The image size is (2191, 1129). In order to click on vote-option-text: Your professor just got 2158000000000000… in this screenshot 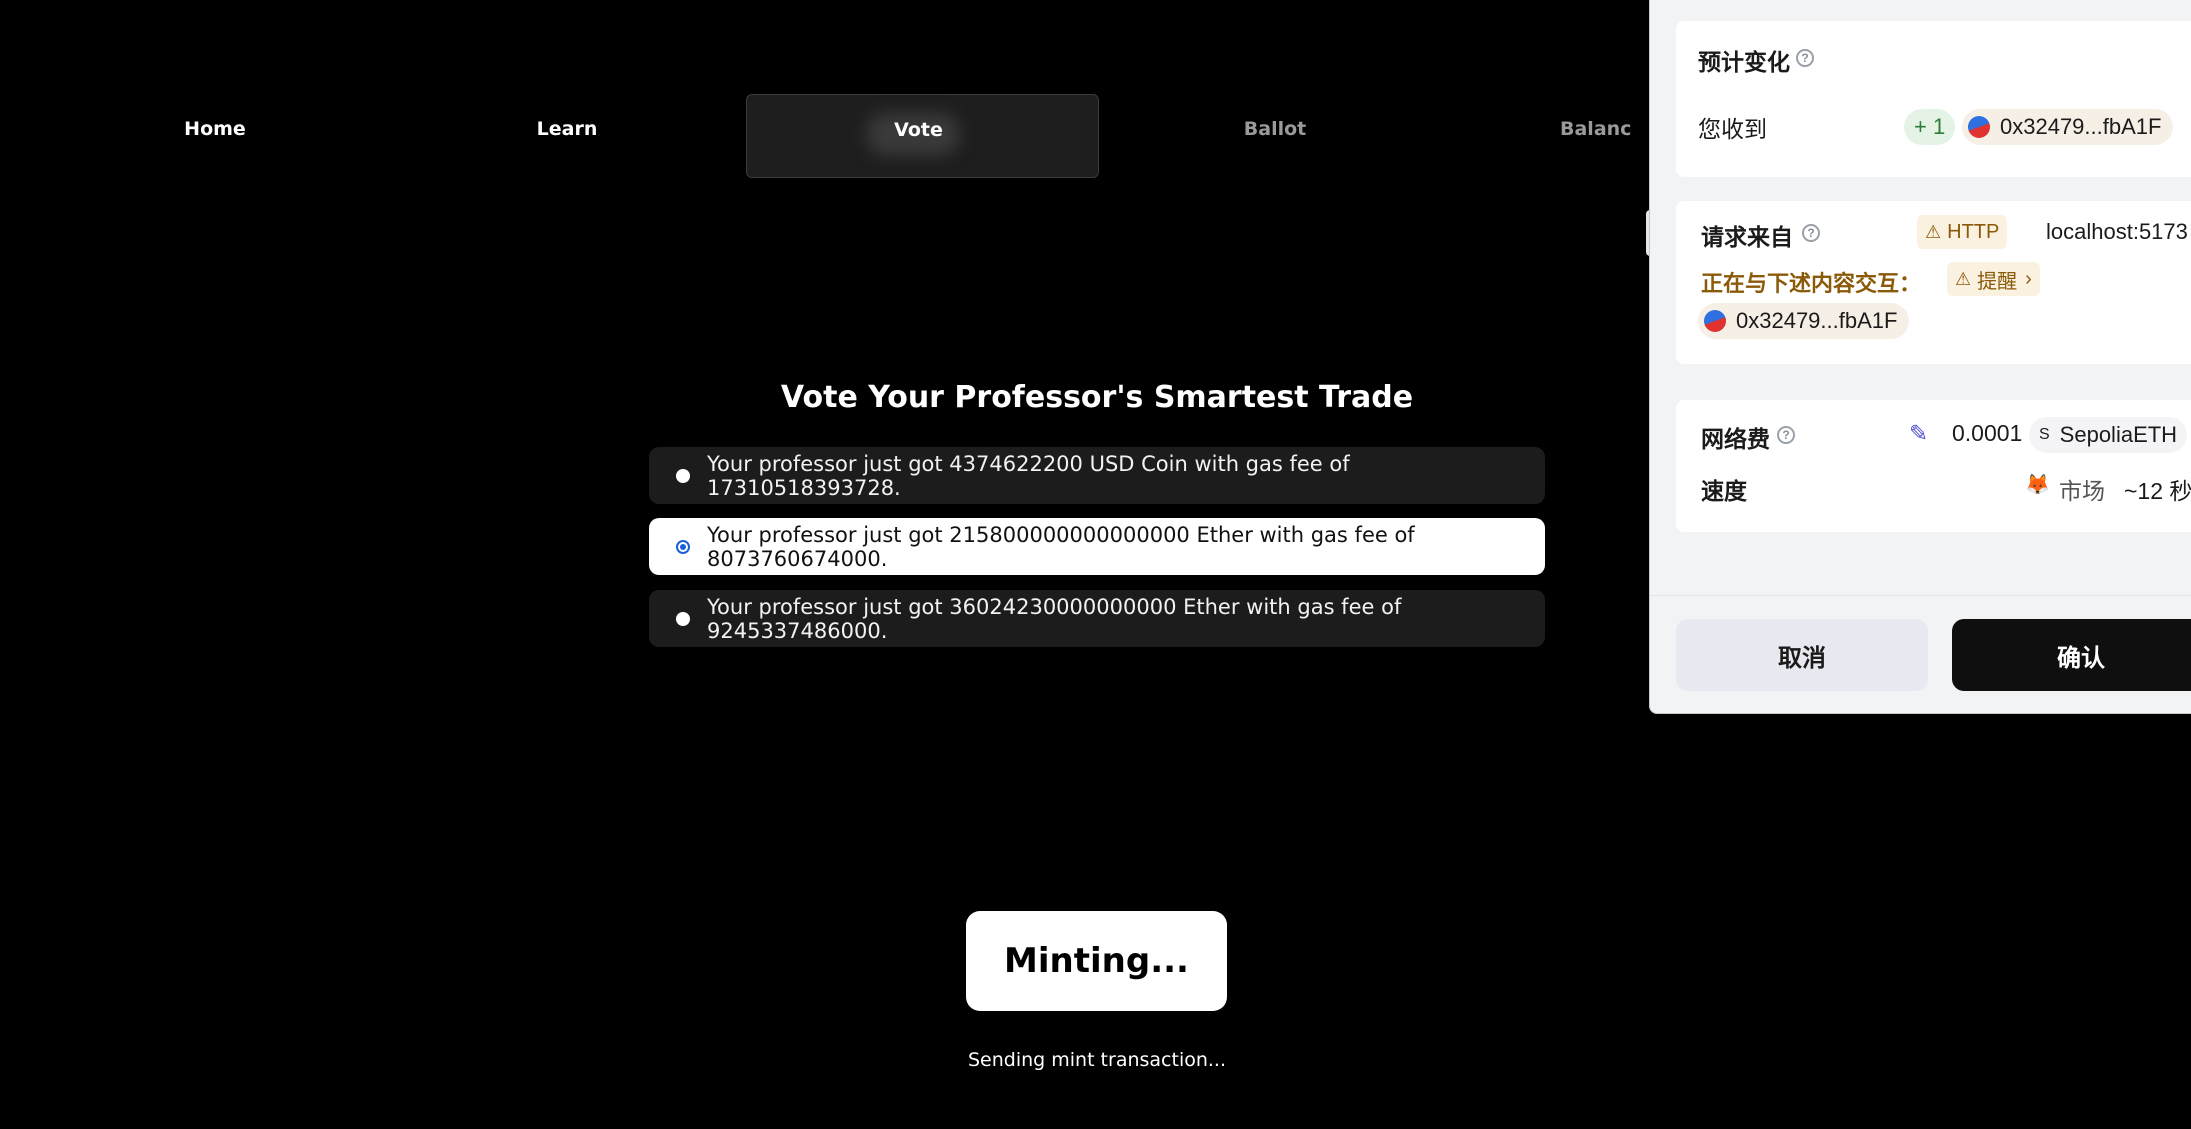, I will do `click(1061, 546)`.